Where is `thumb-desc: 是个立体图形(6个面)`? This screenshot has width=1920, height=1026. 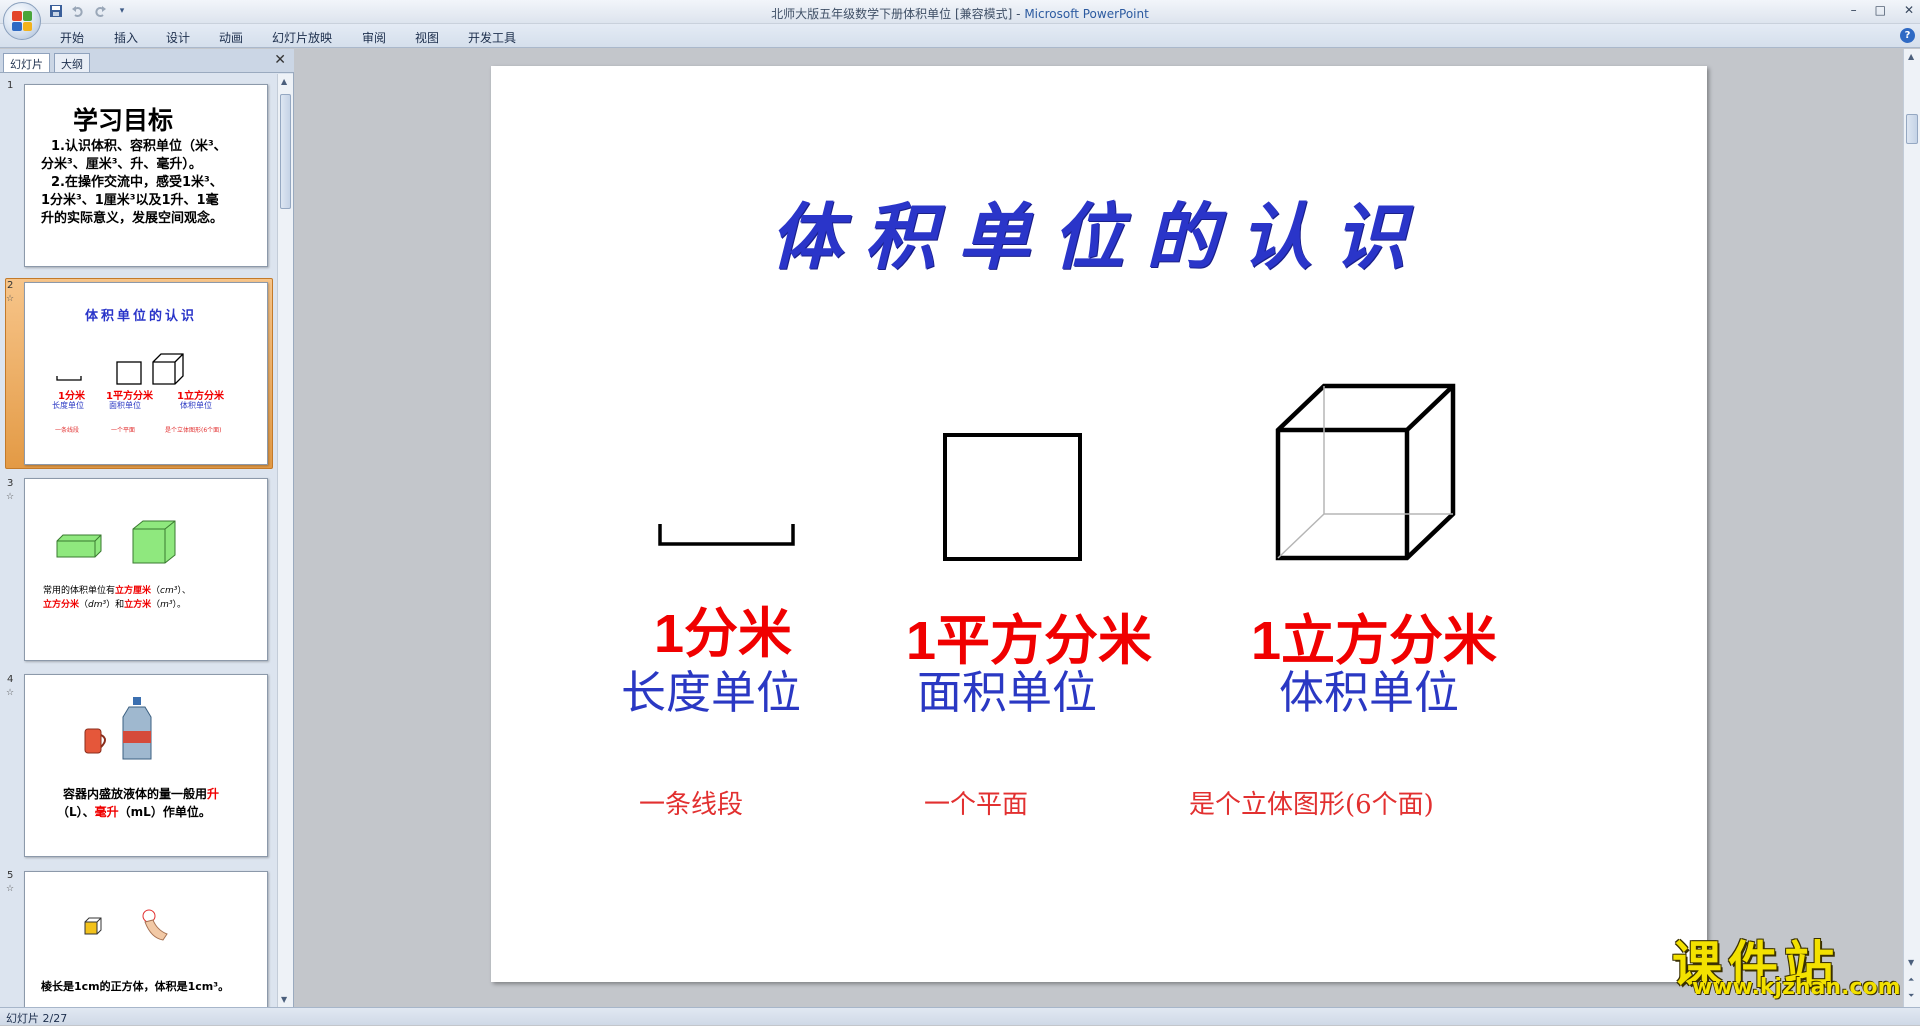
thumb-desc: 是个立体图形(6个面) is located at coordinates (193, 430).